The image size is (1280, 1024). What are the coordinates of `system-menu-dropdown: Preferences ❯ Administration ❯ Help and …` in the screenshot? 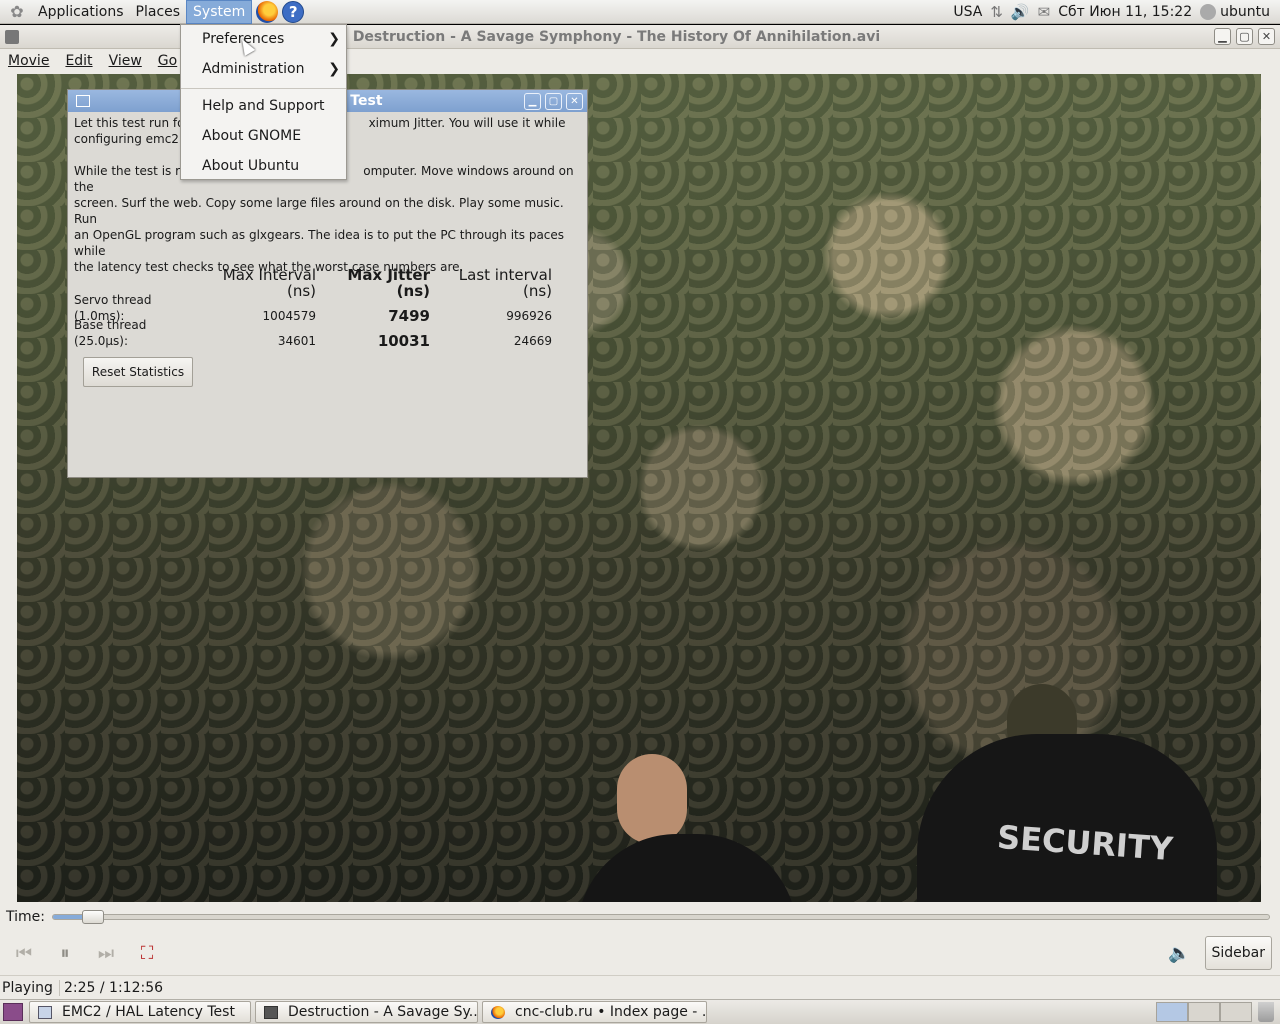 It's located at (263, 102).